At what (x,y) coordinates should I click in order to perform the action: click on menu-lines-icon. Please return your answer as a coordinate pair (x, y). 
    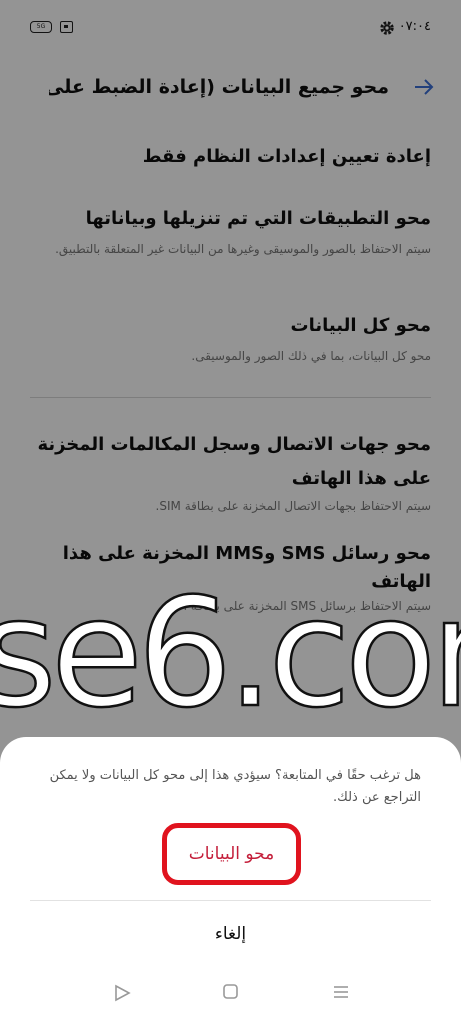
    Looking at the image, I should click on (341, 994).